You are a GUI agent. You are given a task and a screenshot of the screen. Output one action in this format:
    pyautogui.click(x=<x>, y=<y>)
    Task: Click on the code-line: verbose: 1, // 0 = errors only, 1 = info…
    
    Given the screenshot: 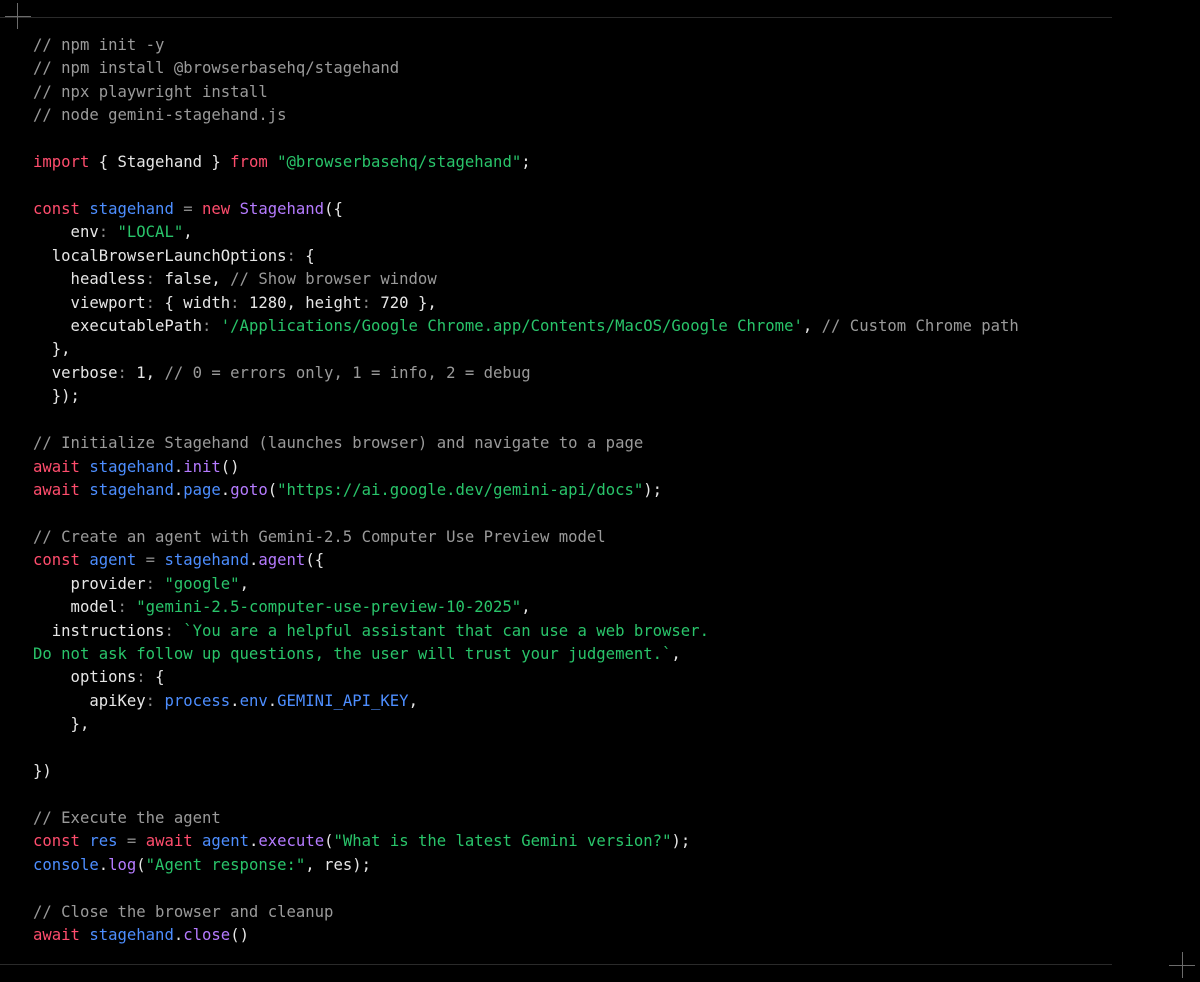 What is the action you would take?
    pyautogui.click(x=526, y=373)
    